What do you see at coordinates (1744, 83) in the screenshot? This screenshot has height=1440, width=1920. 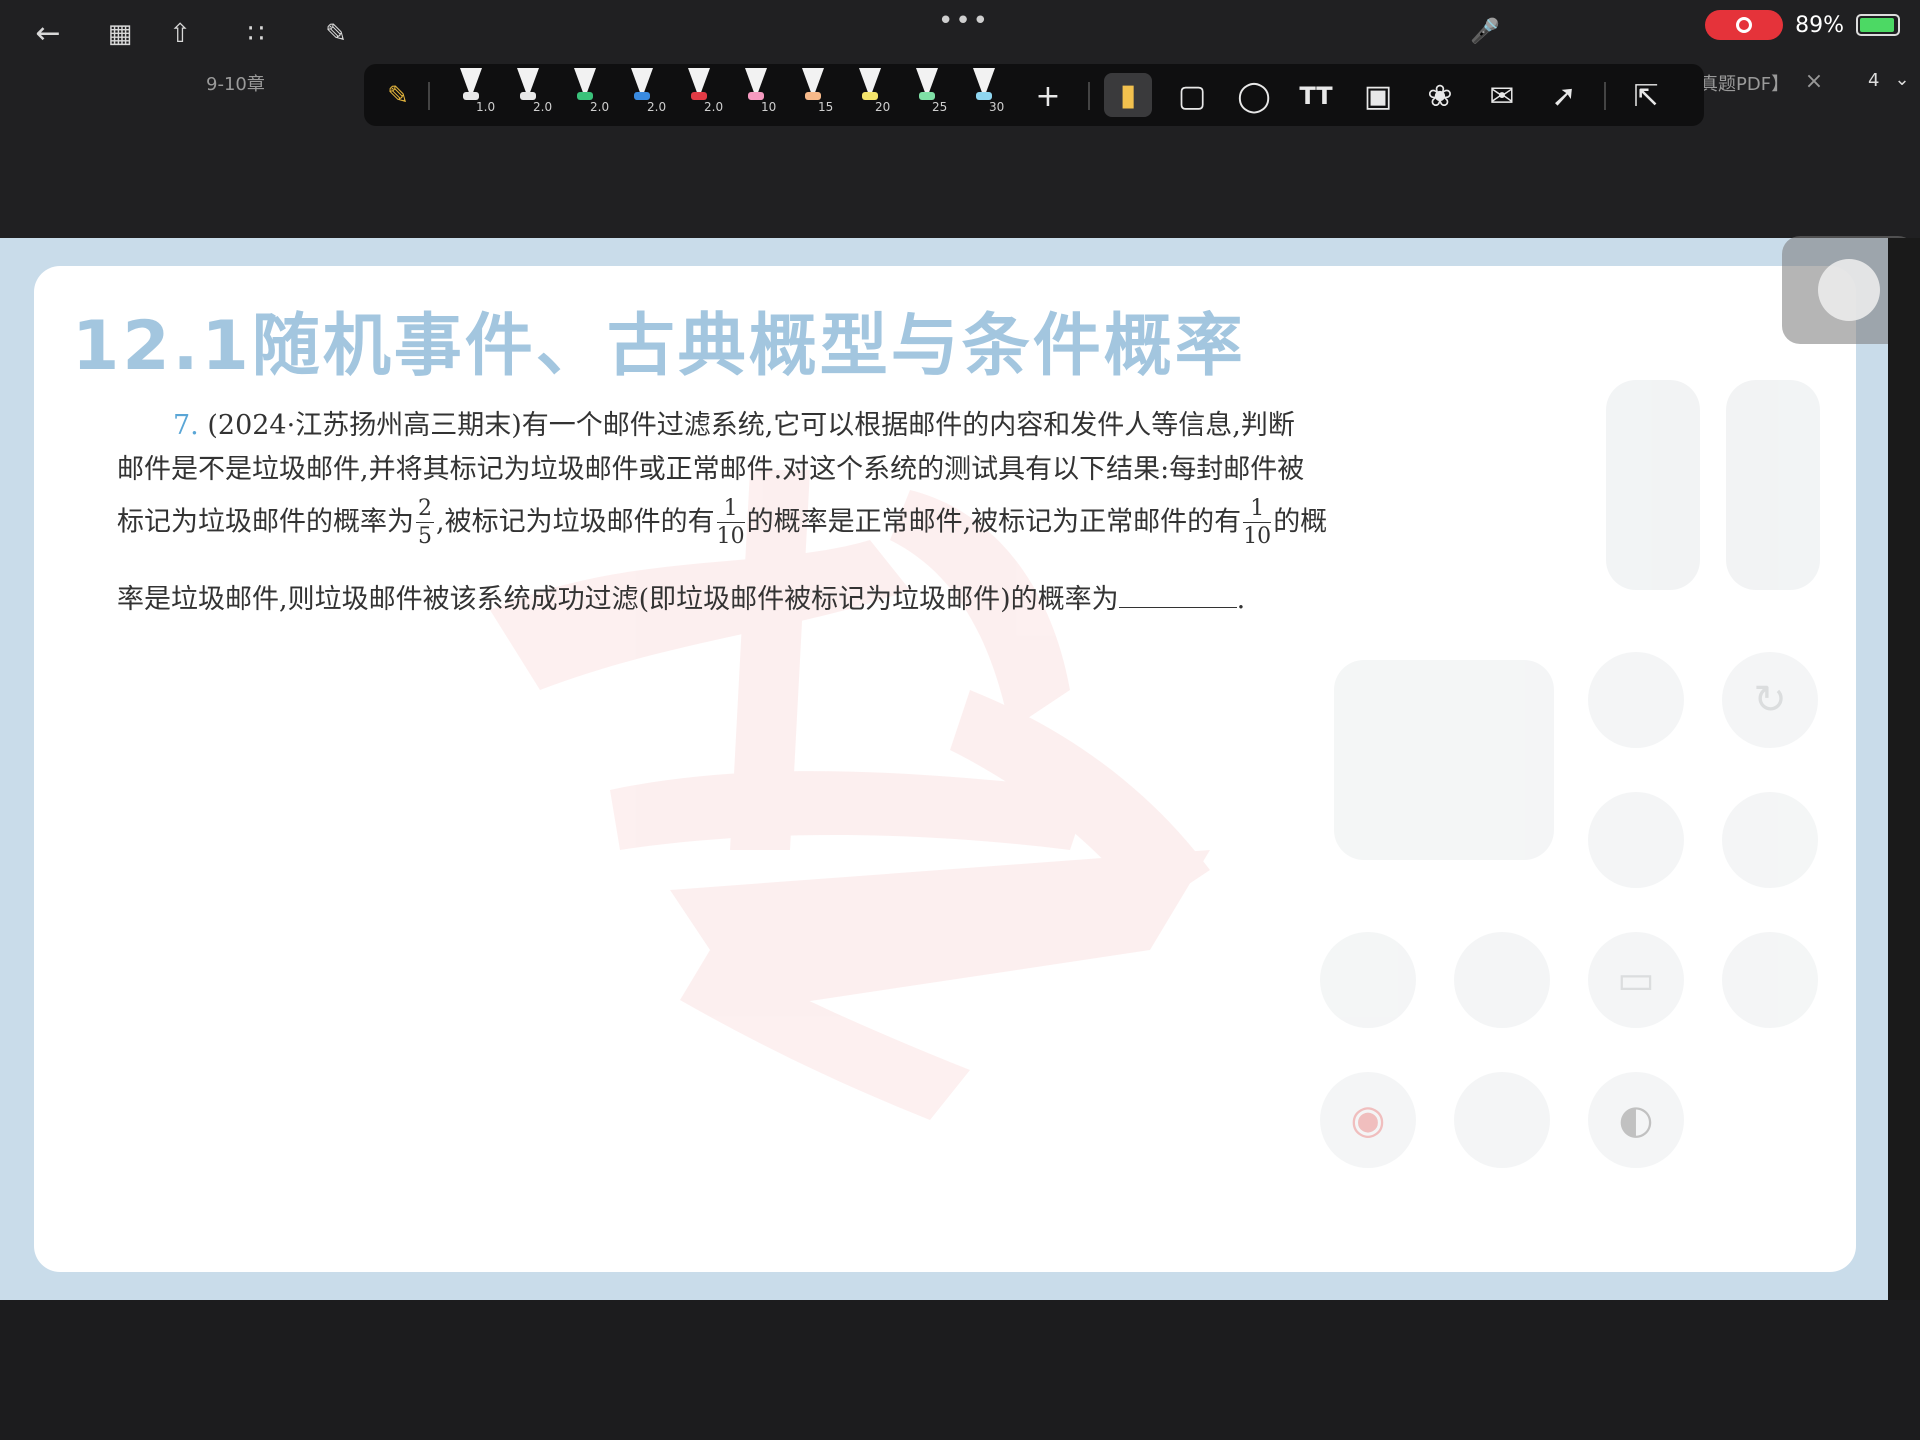 I see `document-tab-right: 真题PDF】` at bounding box center [1744, 83].